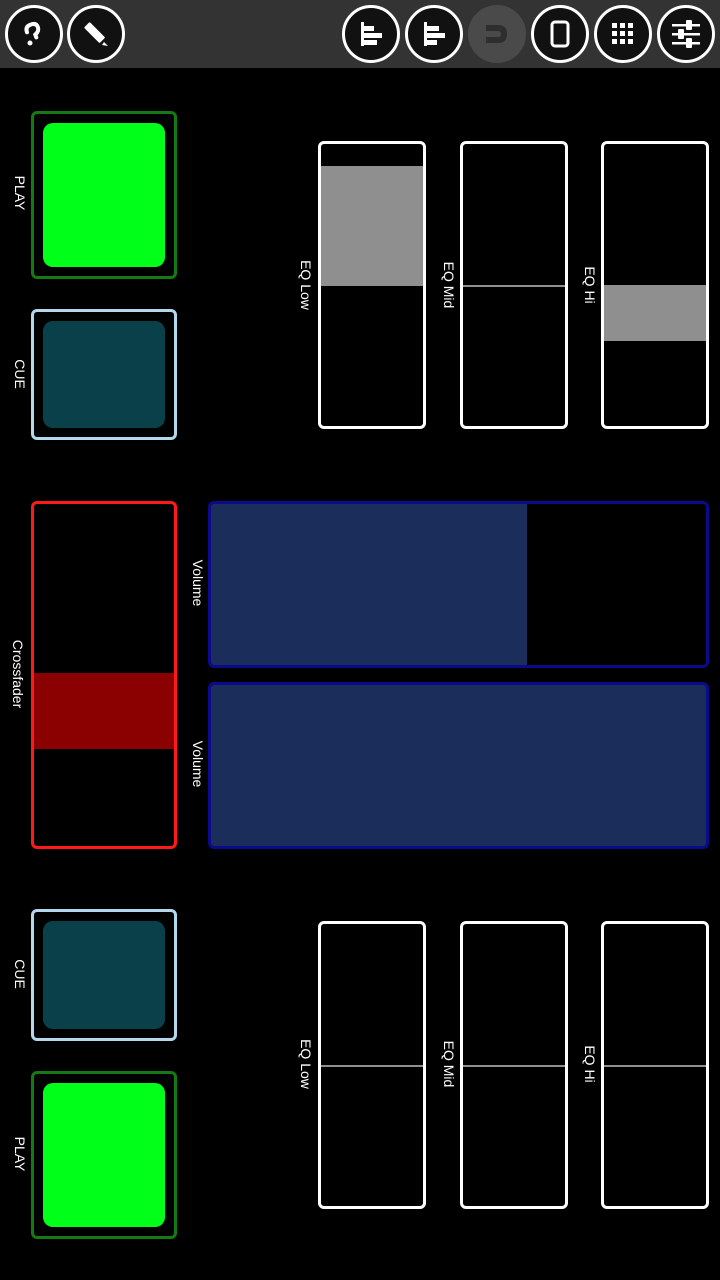 The width and height of the screenshot is (720, 1280). What do you see at coordinates (20, 193) in the screenshot?
I see `deck-a-play-label: PLAY` at bounding box center [20, 193].